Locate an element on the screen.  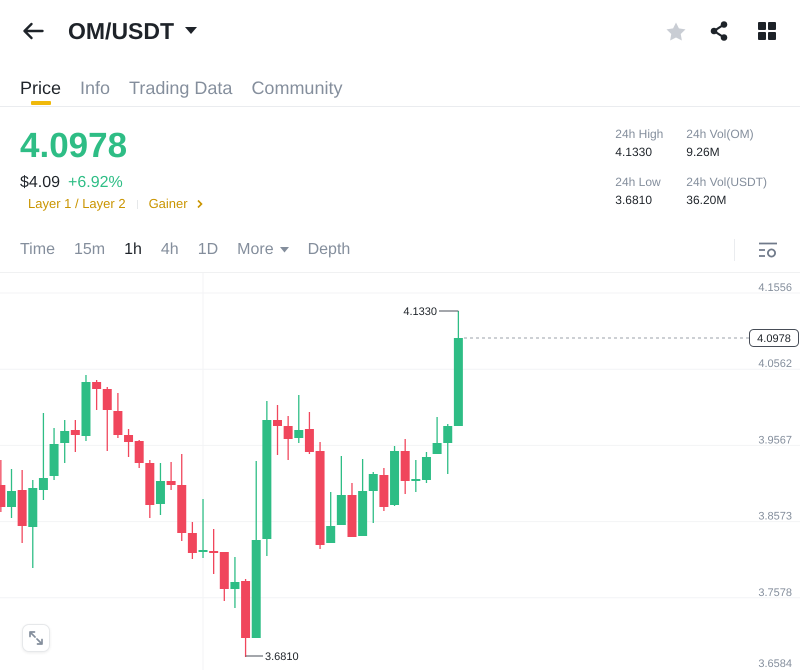
chart-tab: 1h is located at coordinates (133, 250).